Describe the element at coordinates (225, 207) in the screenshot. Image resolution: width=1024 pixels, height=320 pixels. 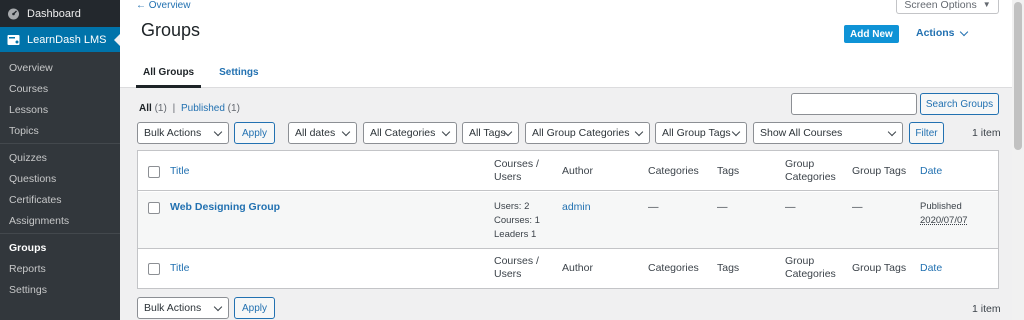
I see `group-title-link: Web Designing Group` at that location.